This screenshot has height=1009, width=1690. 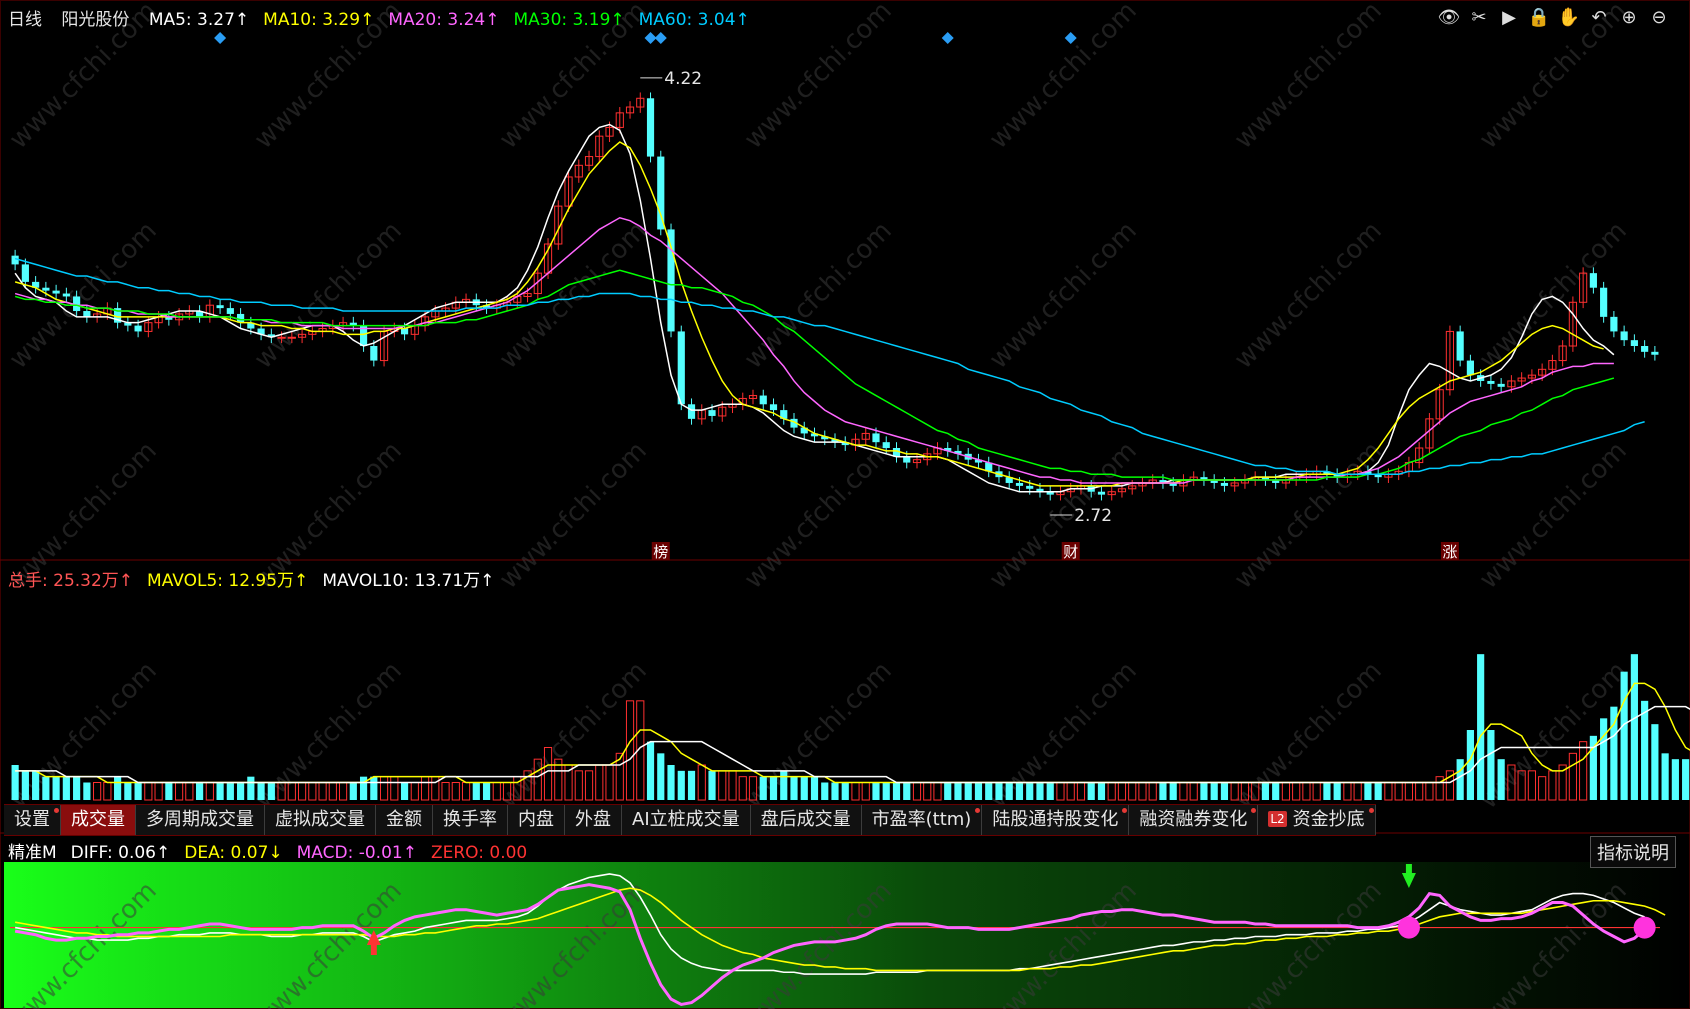 I want to click on scissors-icon: ✂, so click(x=1479, y=17).